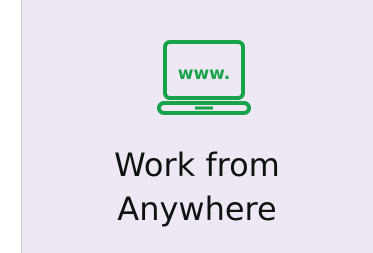 Image resolution: width=373 pixels, height=253 pixels. I want to click on tile-title-line2: Anywhere, so click(197, 209).